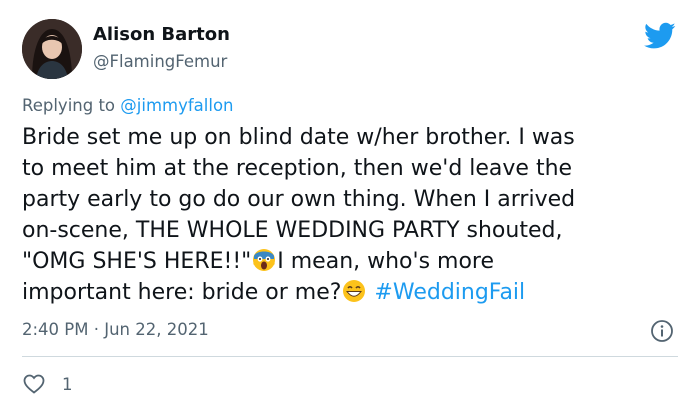  I want to click on tweet-timestamp: 2:40 PM · Jun 22, 2021, so click(115, 329).